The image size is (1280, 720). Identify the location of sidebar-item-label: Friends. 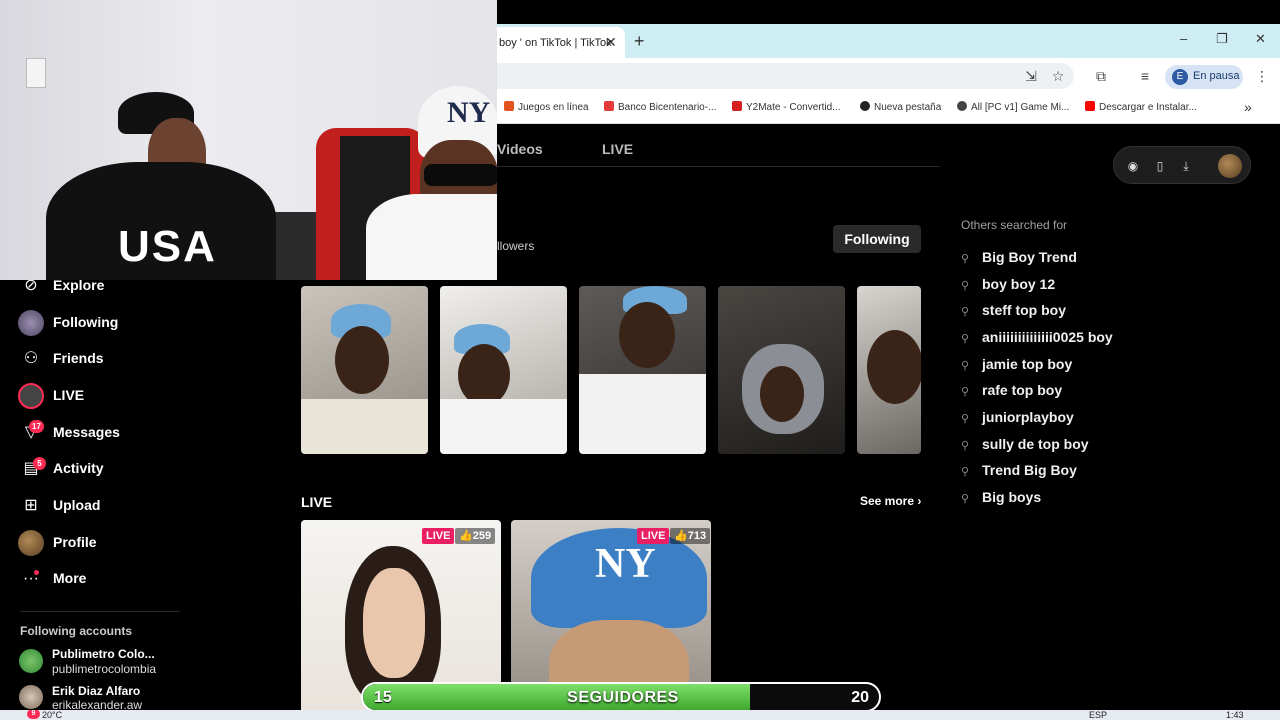
(78, 358).